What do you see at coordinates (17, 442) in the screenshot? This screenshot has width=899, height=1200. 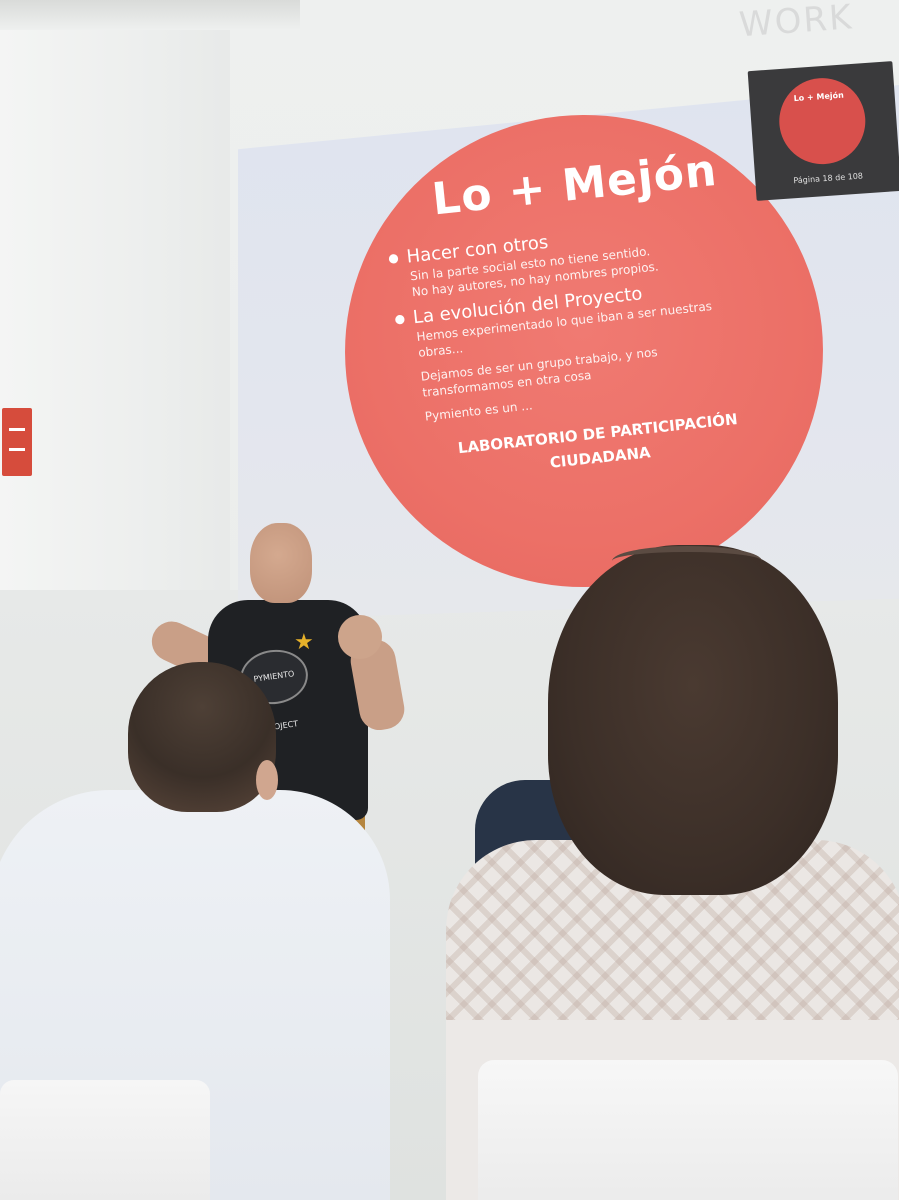 I see `emergency-exit-sign` at bounding box center [17, 442].